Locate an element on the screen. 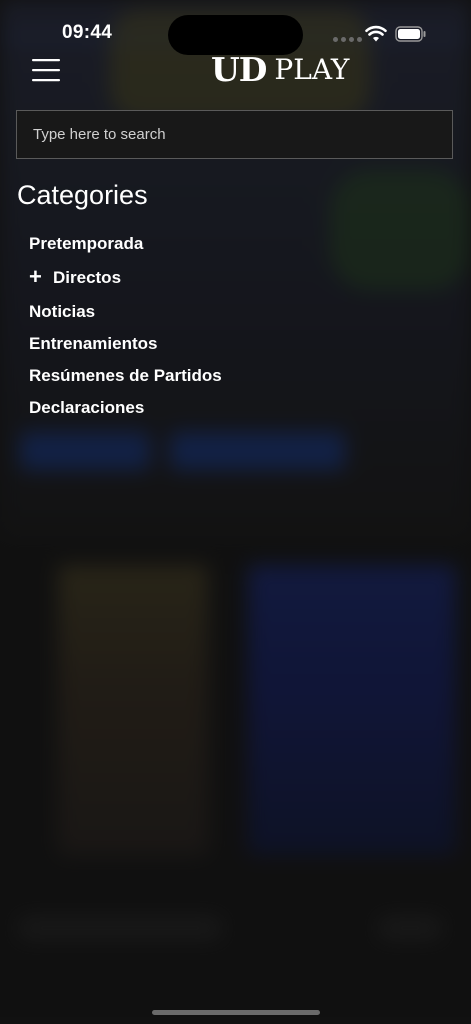 This screenshot has height=1024, width=471. status-time: 09:44 is located at coordinates (87, 32).